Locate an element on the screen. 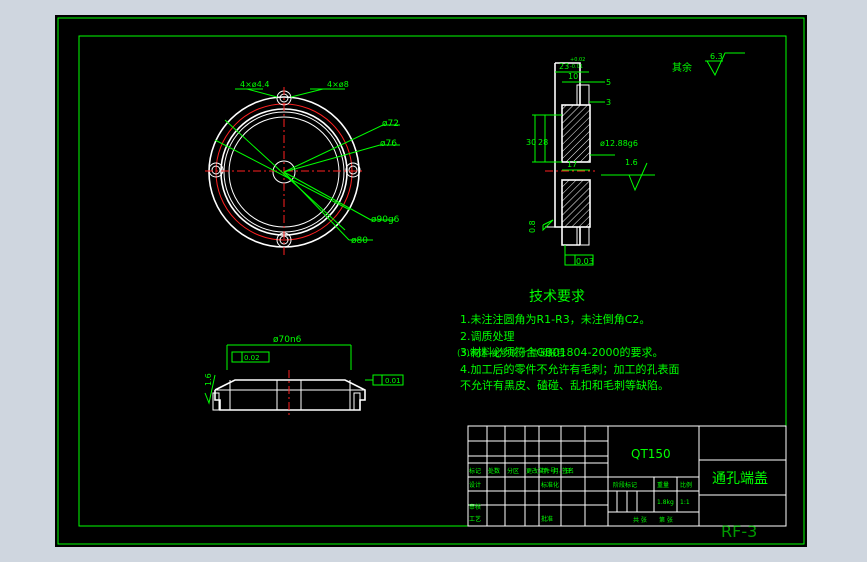 The width and height of the screenshot is (867, 562). roughness-1-6-plan: 1.6 is located at coordinates (208, 379).